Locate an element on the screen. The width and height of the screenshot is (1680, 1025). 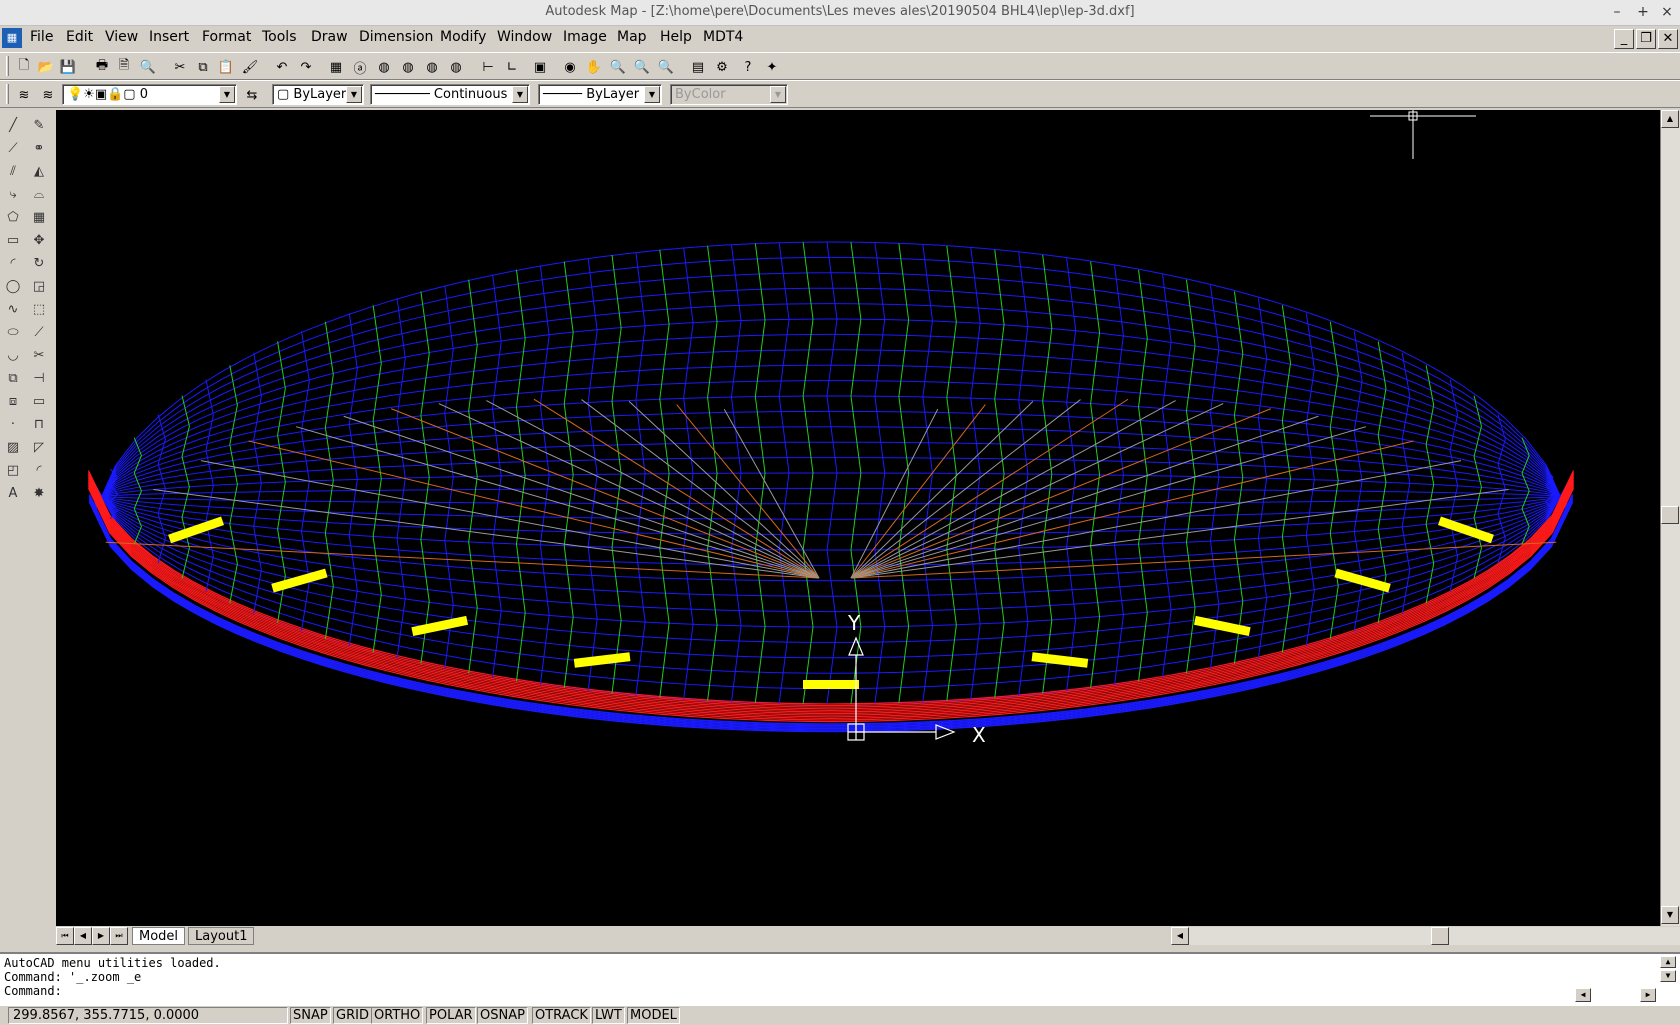
horizontal-scrollbar: ◀ ▶ is located at coordinates (1425, 936).